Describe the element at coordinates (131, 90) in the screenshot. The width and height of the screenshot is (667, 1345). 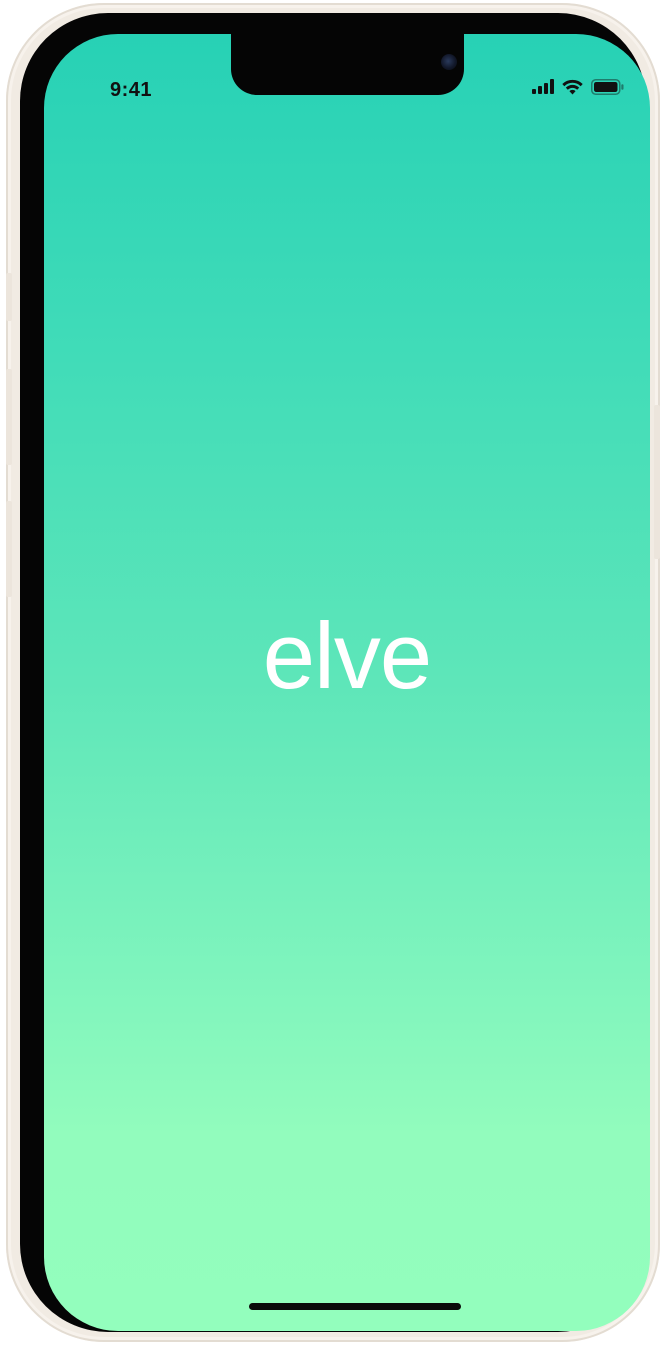
I see `status-time: 9:41` at that location.